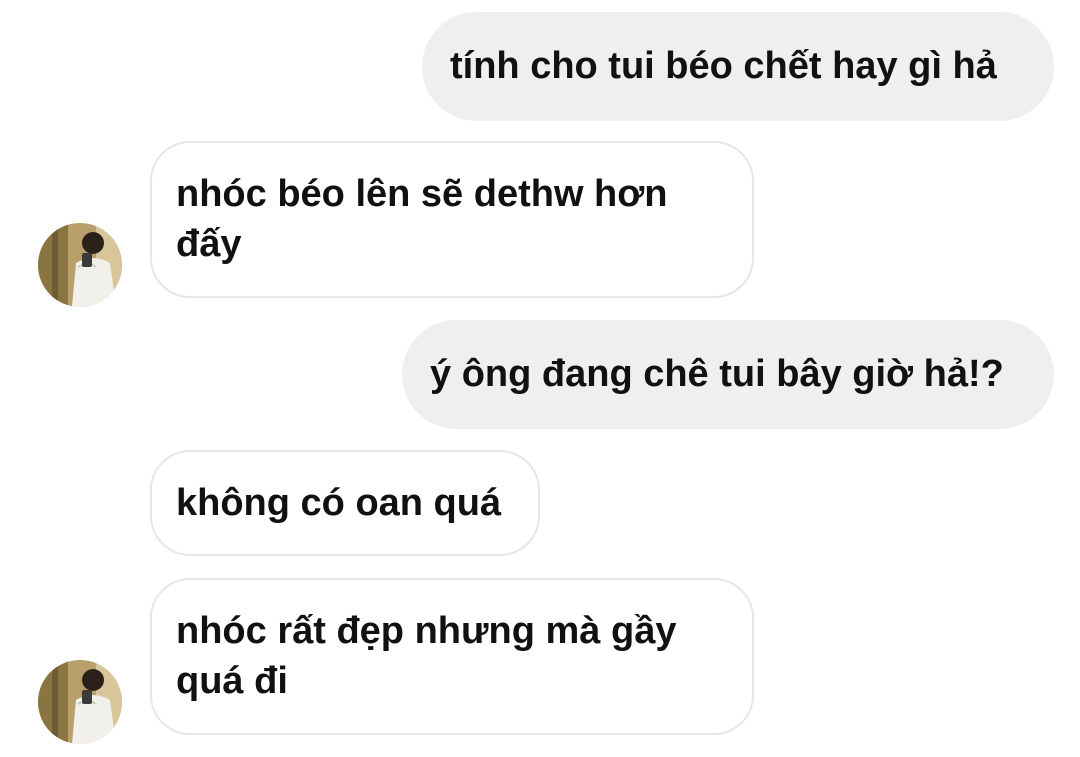 This screenshot has width=1080, height=757. What do you see at coordinates (723, 66) in the screenshot?
I see `message-text: tính cho tui béo chết hay gì hả` at bounding box center [723, 66].